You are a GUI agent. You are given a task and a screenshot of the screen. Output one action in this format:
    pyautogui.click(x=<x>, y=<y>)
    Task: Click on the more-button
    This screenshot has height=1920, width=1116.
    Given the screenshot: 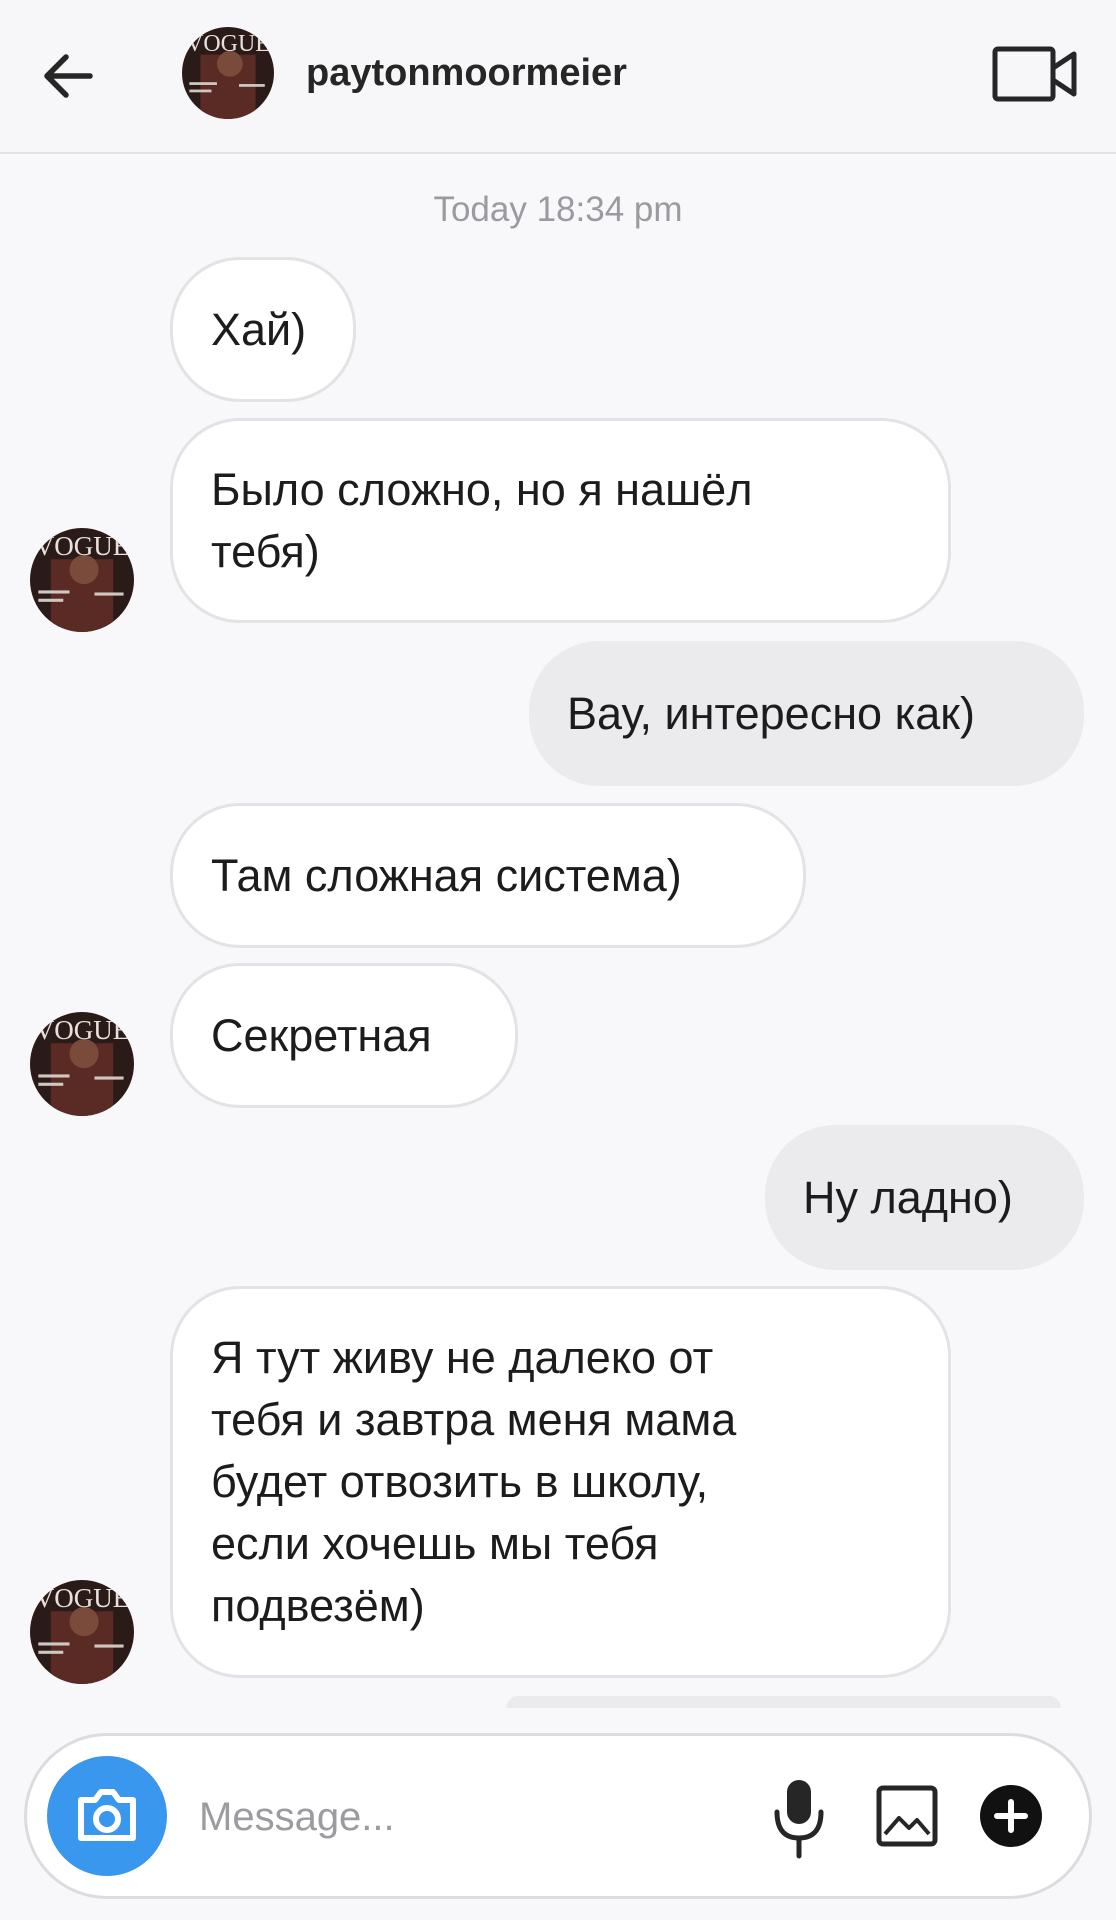 What is the action you would take?
    pyautogui.click(x=1011, y=1816)
    